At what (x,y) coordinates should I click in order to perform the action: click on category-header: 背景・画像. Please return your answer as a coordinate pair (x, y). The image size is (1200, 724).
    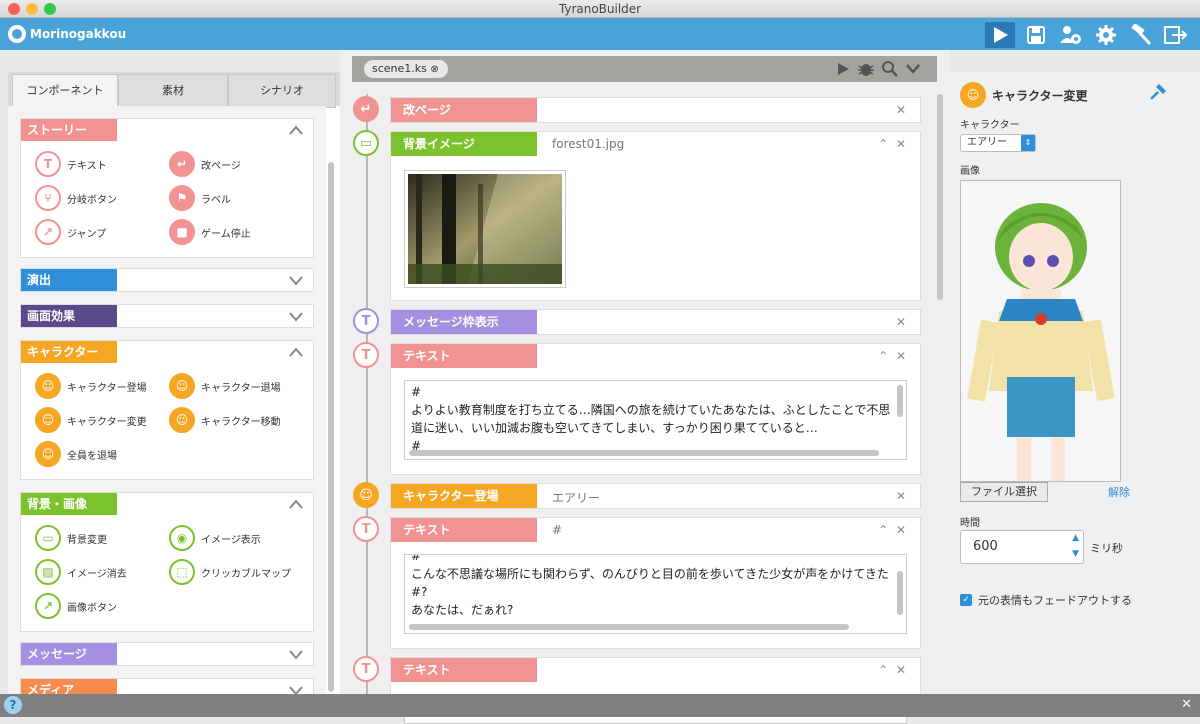
    Looking at the image, I should click on (167, 504).